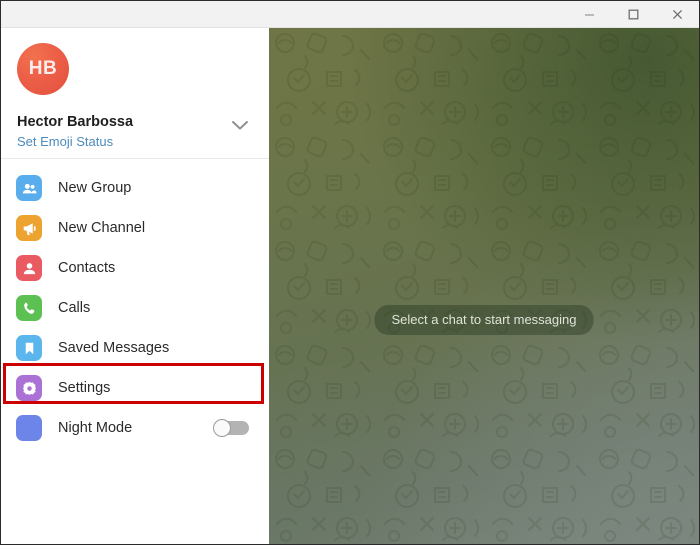 The height and width of the screenshot is (545, 700). Describe the element at coordinates (29, 308) in the screenshot. I see `phone-icon` at that location.